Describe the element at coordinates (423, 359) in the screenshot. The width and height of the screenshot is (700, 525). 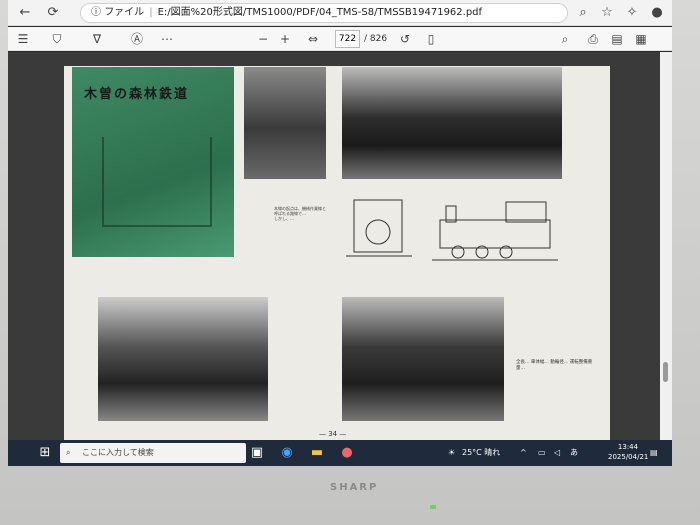
I see `locomotive-photo-lower-right` at that location.